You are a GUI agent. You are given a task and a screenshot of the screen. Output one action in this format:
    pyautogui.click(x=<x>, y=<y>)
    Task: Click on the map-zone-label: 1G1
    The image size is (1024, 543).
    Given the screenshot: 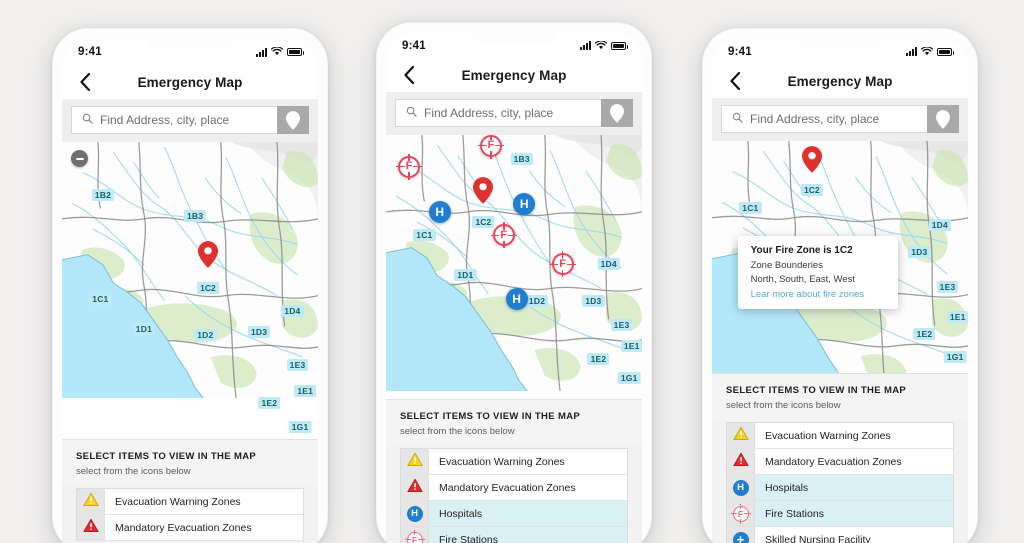 What is the action you would take?
    pyautogui.click(x=629, y=377)
    